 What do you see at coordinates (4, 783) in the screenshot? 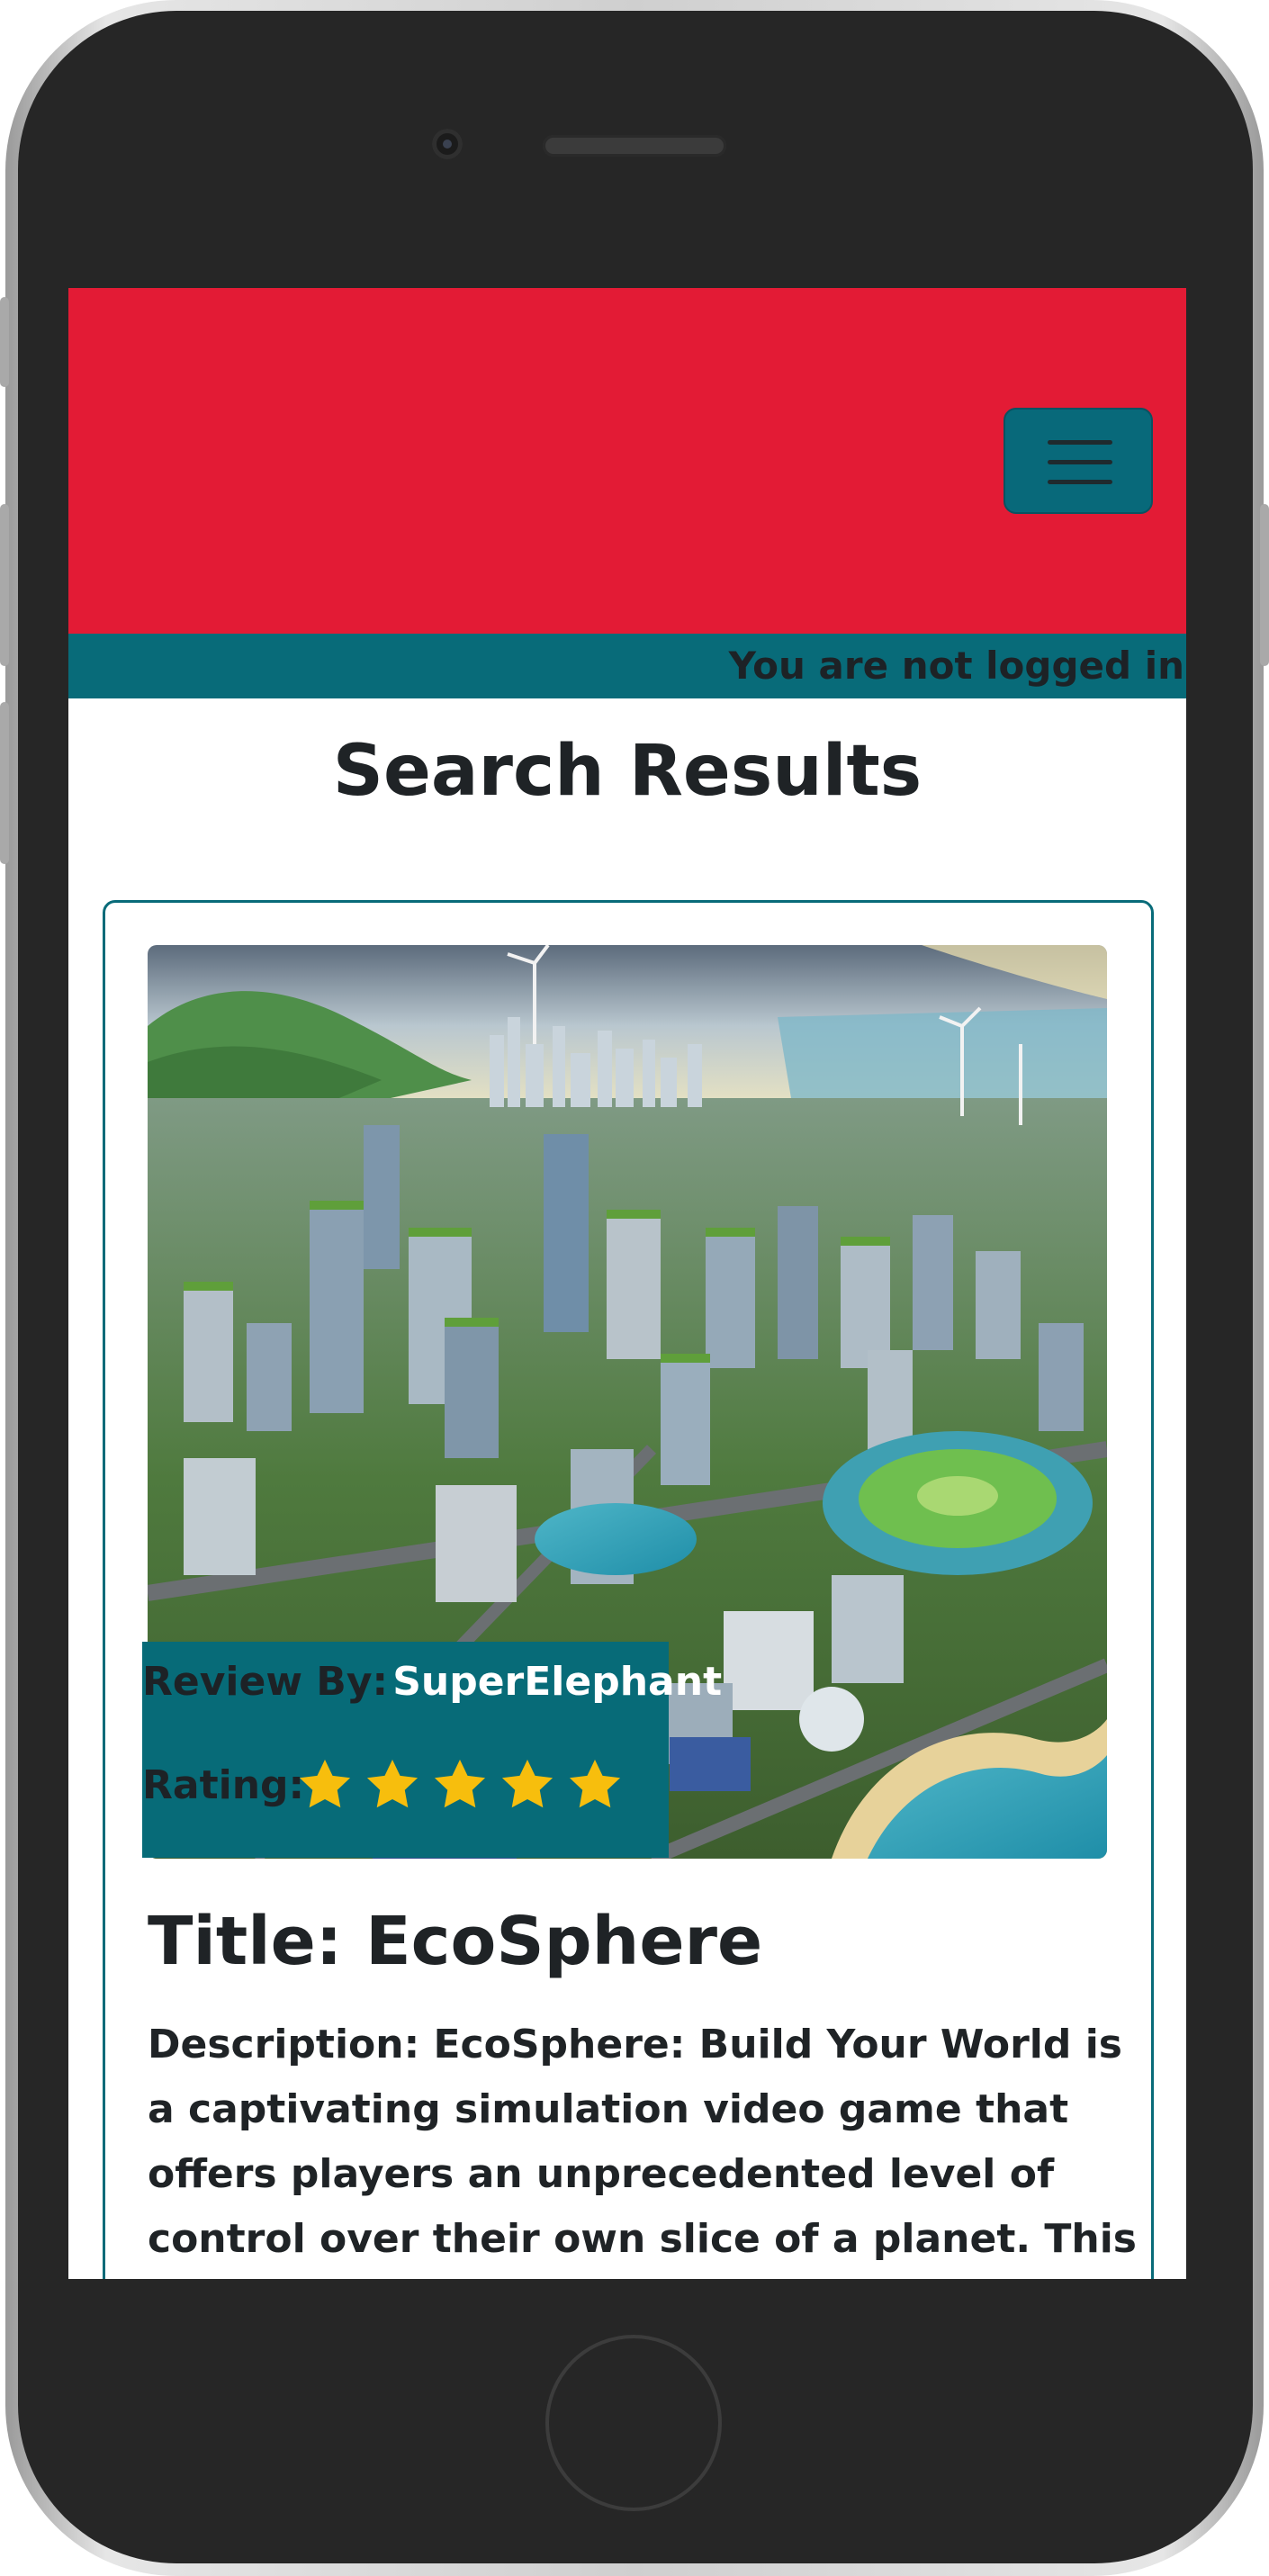
I see `volume-down-button` at bounding box center [4, 783].